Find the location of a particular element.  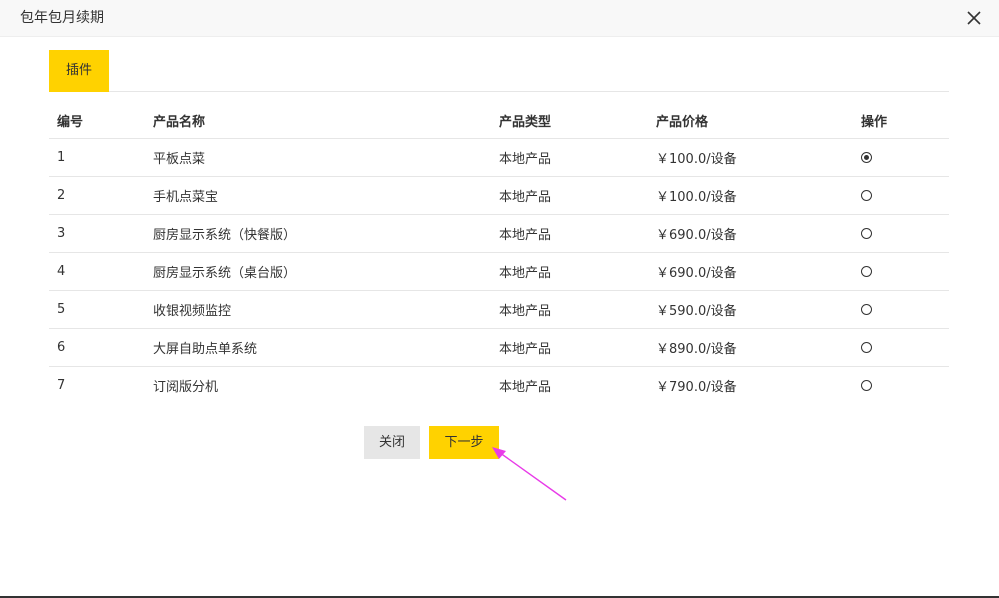

table-row: 1 平板点菜 本地产品 ￥100.0/设备 is located at coordinates (499, 157).